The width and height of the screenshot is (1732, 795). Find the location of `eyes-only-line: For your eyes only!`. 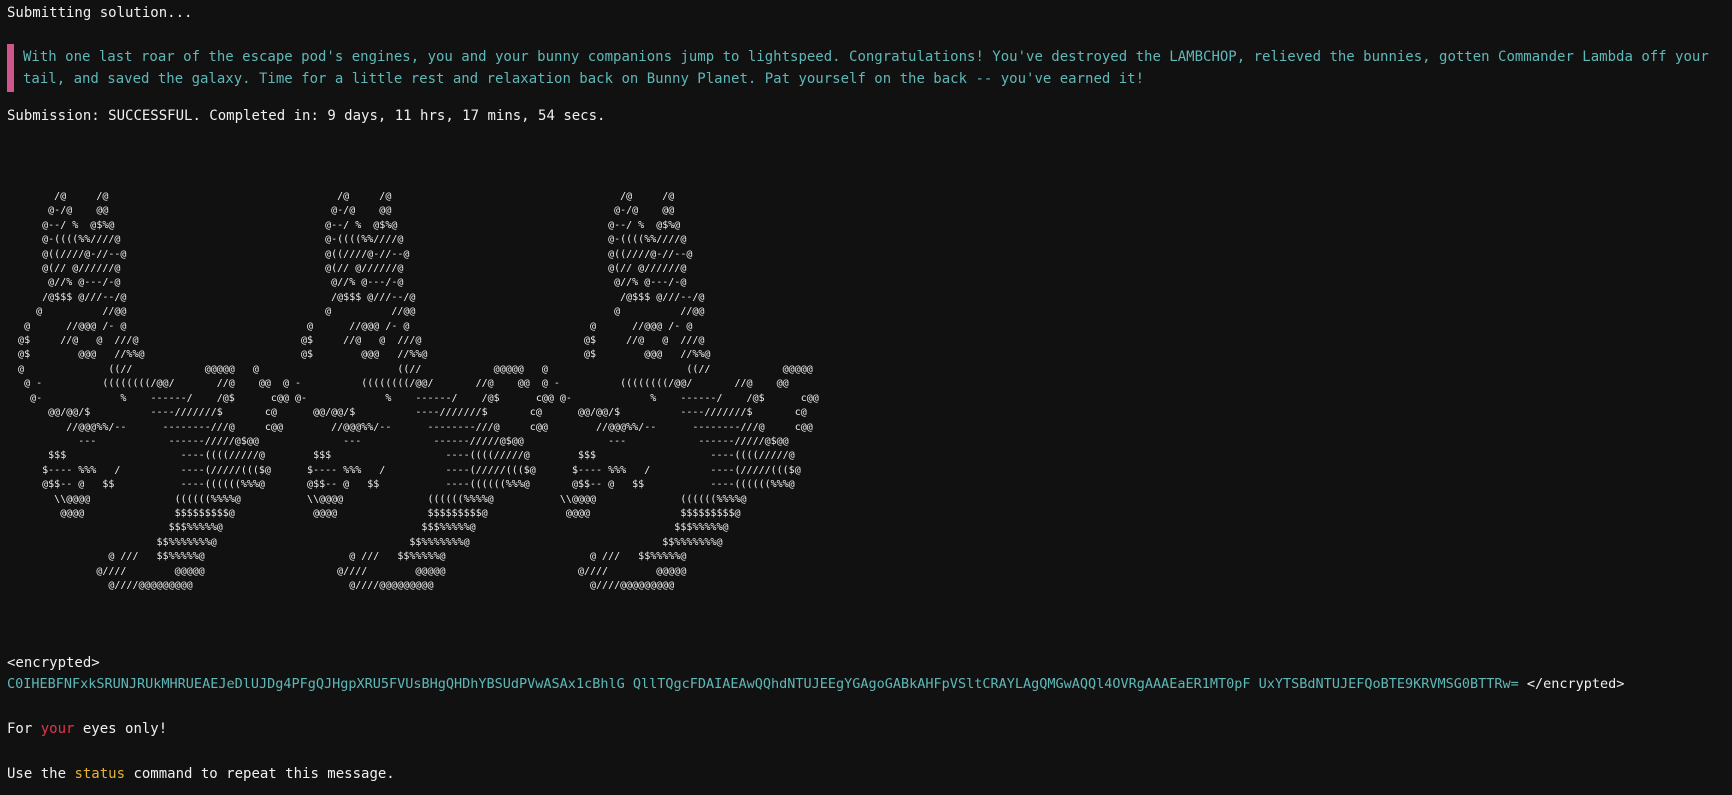

eyes-only-line: For your eyes only! is located at coordinates (87, 729).